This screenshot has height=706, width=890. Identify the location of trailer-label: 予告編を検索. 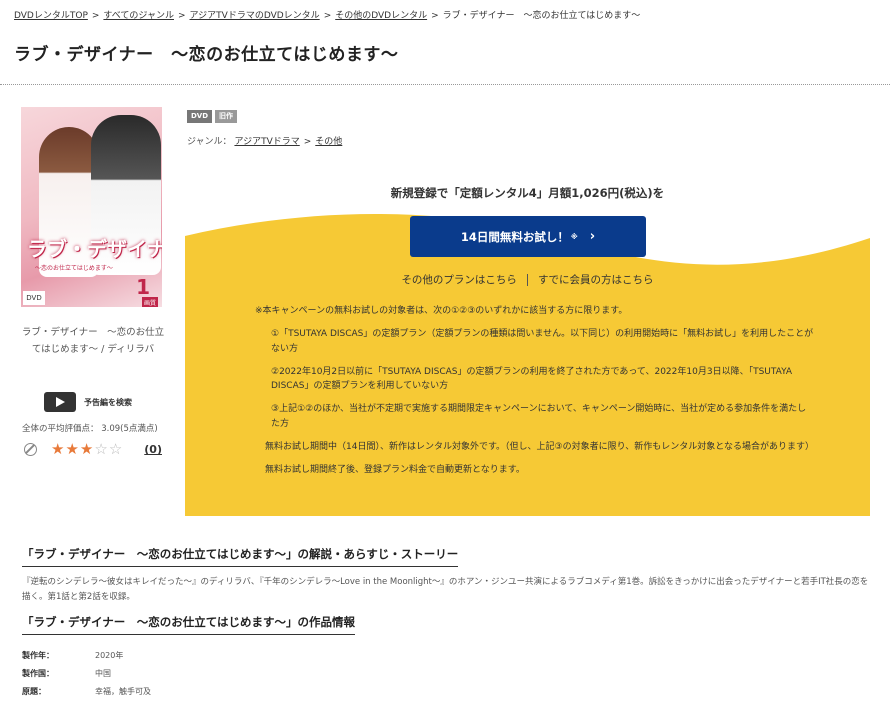
(108, 402).